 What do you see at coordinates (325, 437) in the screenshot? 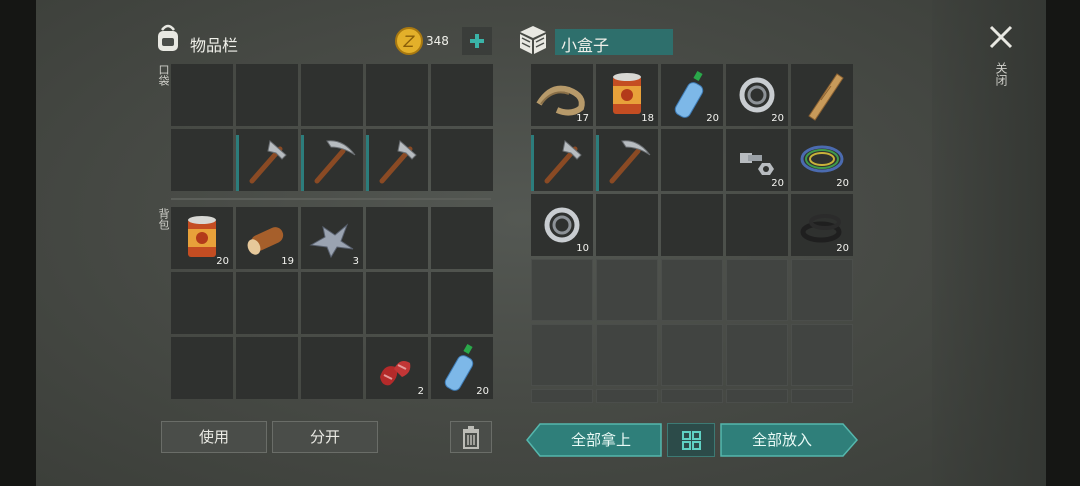
I see `split-button: 分开` at bounding box center [325, 437].